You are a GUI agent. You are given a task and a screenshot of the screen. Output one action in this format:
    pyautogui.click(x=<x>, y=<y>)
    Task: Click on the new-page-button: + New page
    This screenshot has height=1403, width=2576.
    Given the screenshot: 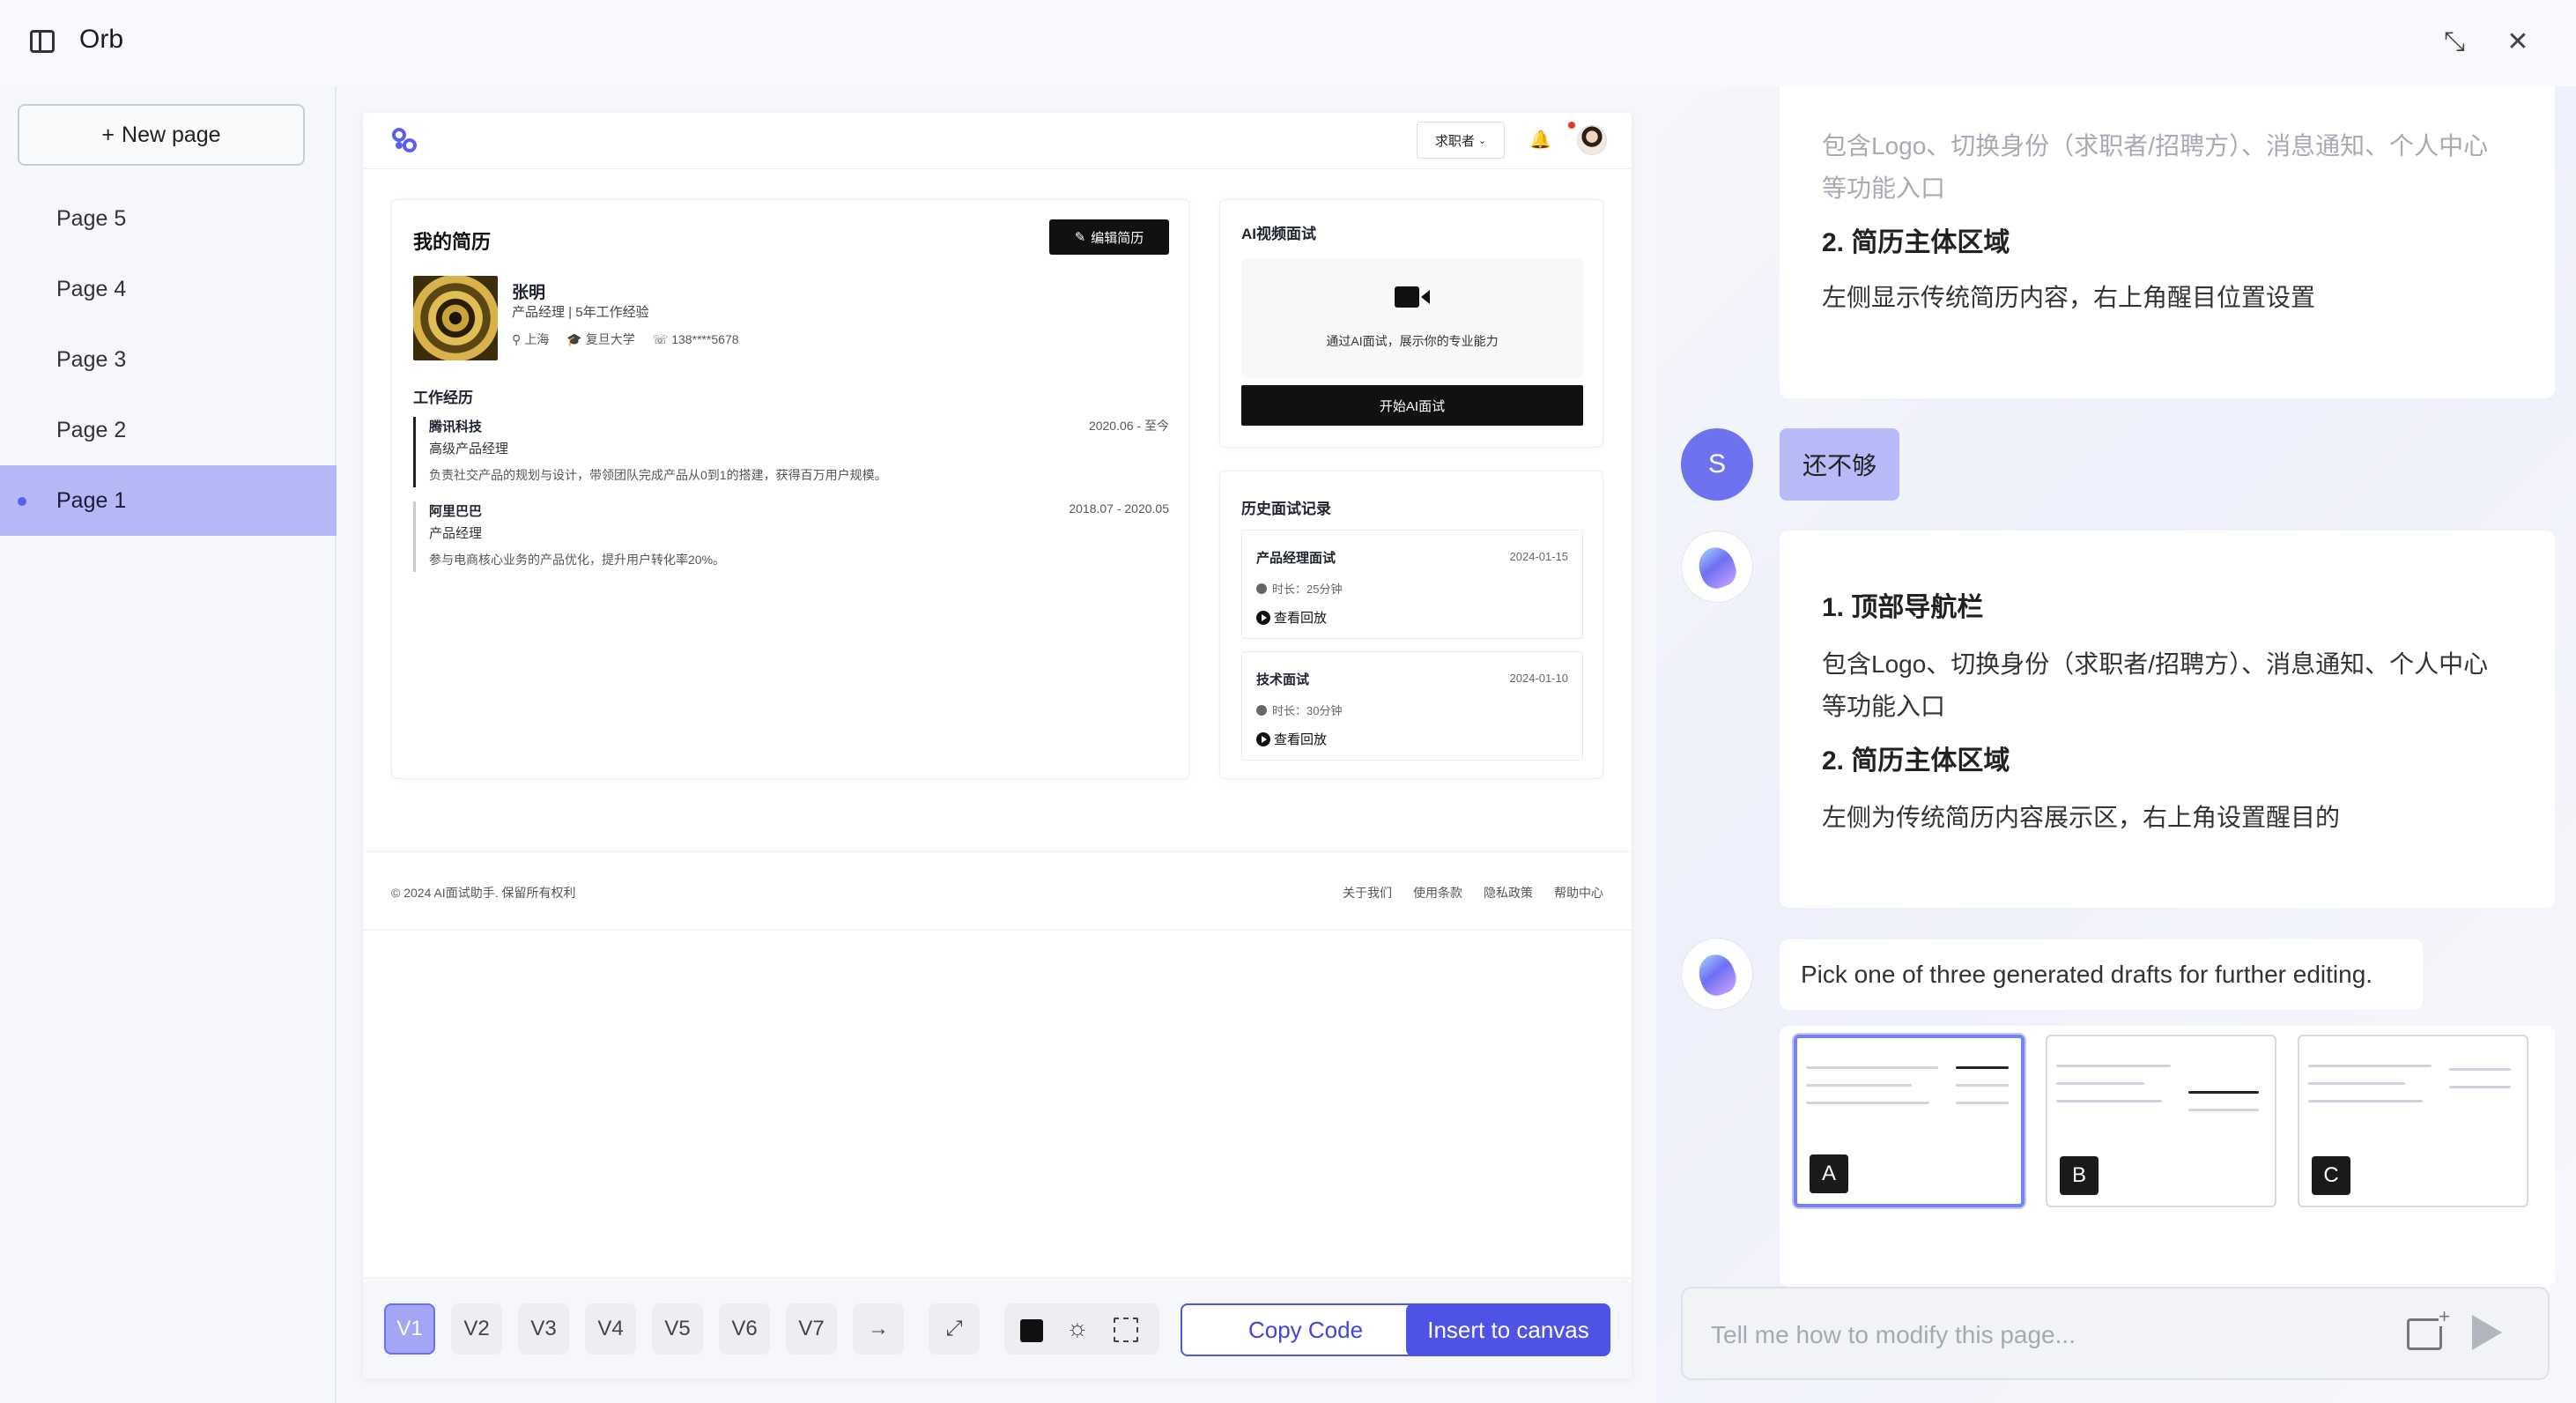 What is the action you would take?
    pyautogui.click(x=162, y=135)
    